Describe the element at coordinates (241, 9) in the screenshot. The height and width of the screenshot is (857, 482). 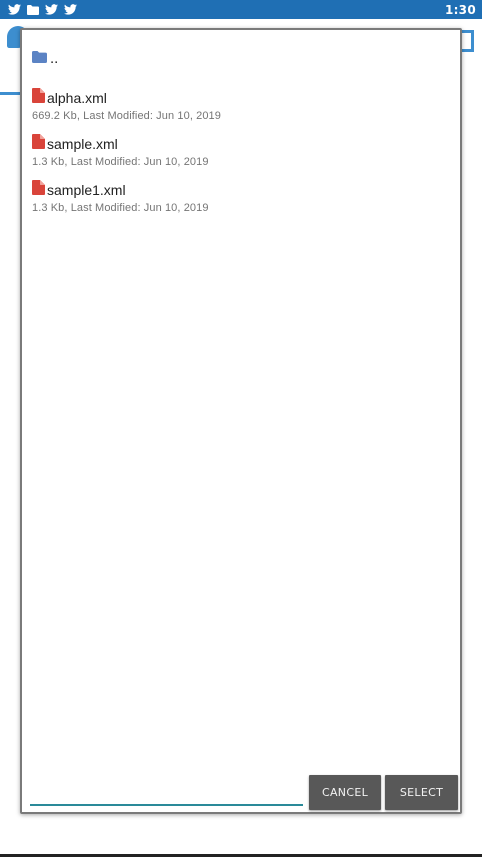
I see `status-bar: 1:30` at that location.